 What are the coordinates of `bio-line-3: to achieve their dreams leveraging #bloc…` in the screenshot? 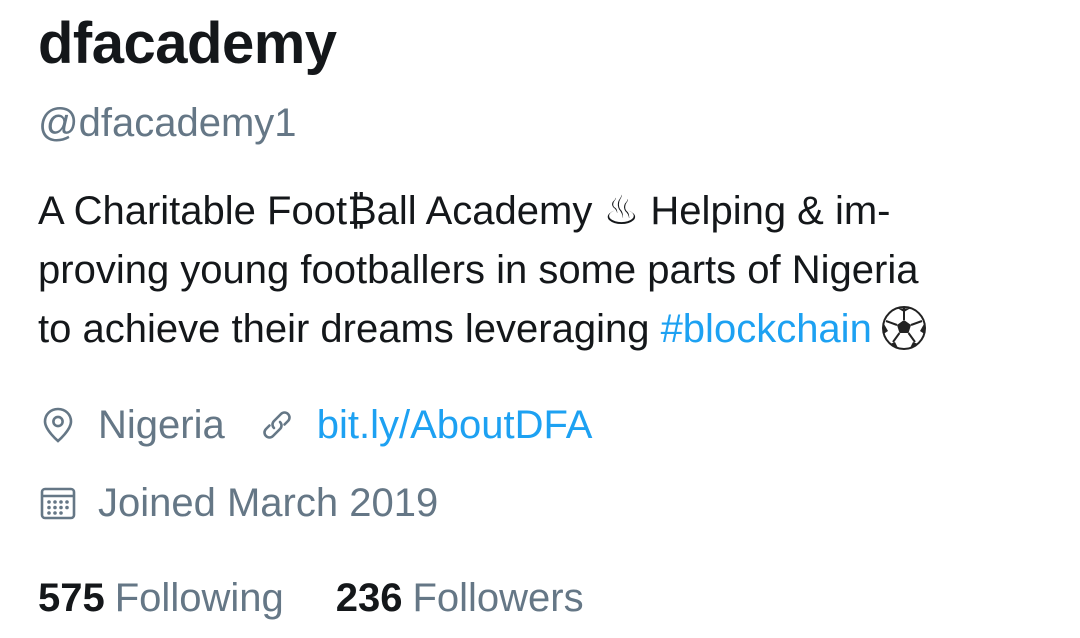 It's located at (543, 329).